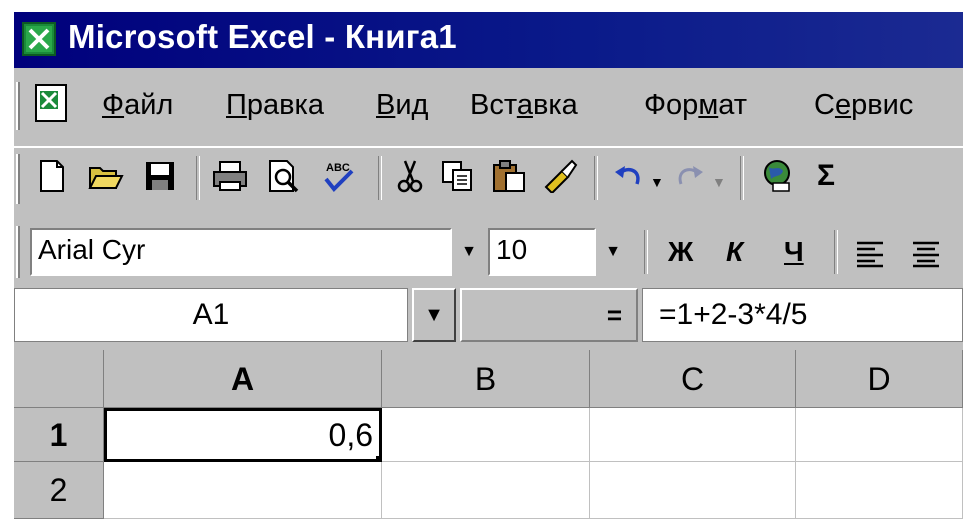 The image size is (963, 519). Describe the element at coordinates (879, 379) in the screenshot. I see `column-header-d: D` at that location.